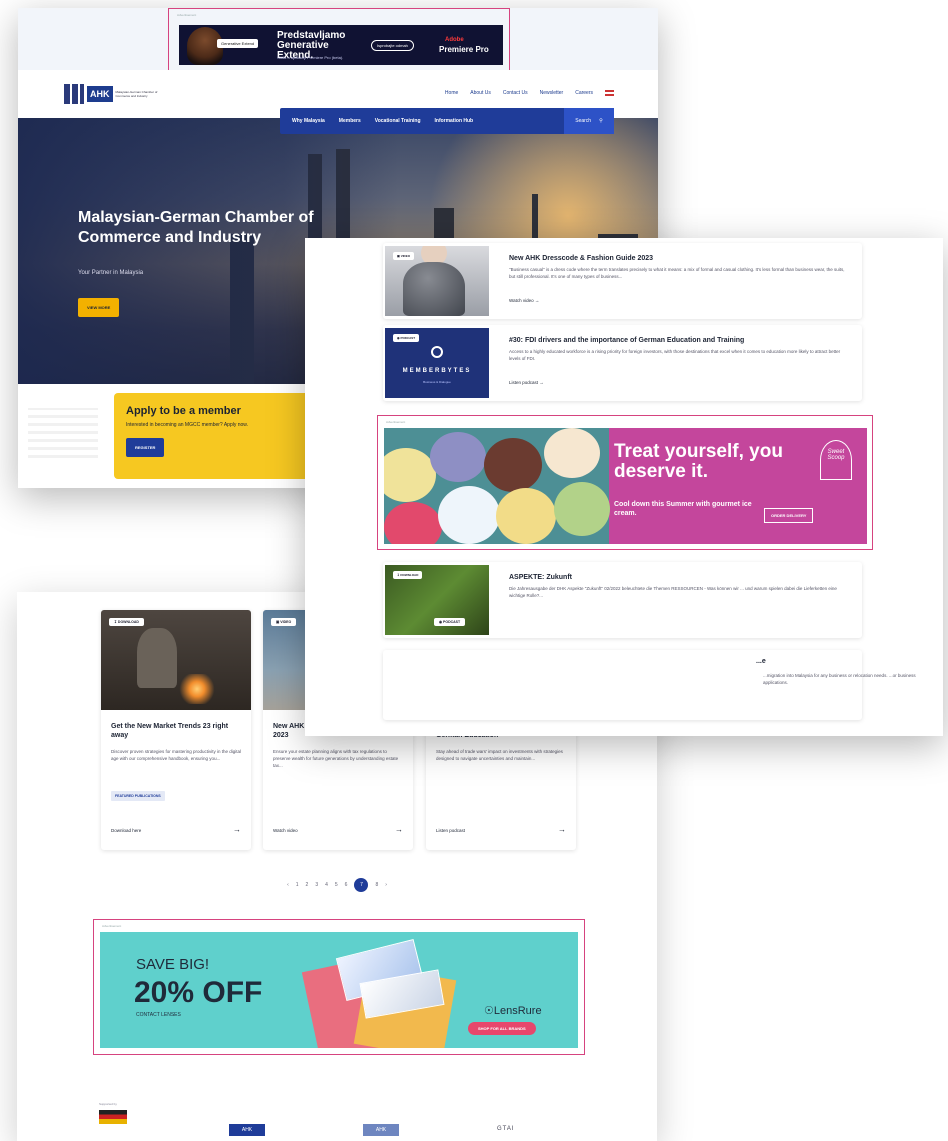  What do you see at coordinates (310, 57) in the screenshot?
I see `ad-subtitle: Sada u aplikaciji Premiere Pro (beta).` at bounding box center [310, 57].